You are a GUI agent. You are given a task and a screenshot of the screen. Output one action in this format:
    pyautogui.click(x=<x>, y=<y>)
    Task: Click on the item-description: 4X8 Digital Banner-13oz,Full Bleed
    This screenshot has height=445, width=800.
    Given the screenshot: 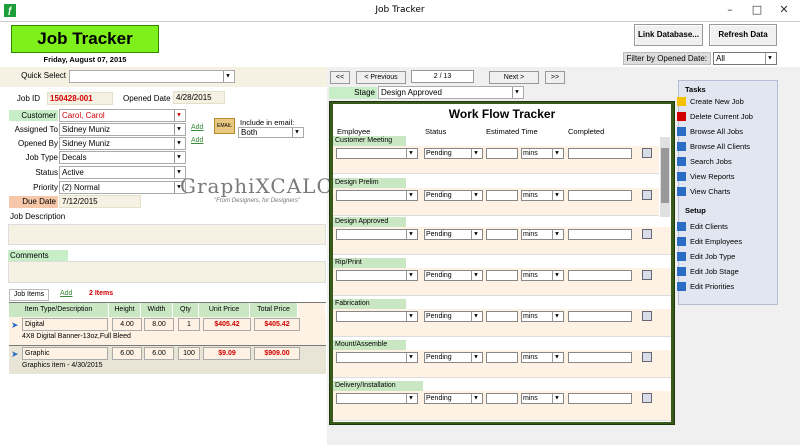 What is the action you would take?
    pyautogui.click(x=102, y=336)
    